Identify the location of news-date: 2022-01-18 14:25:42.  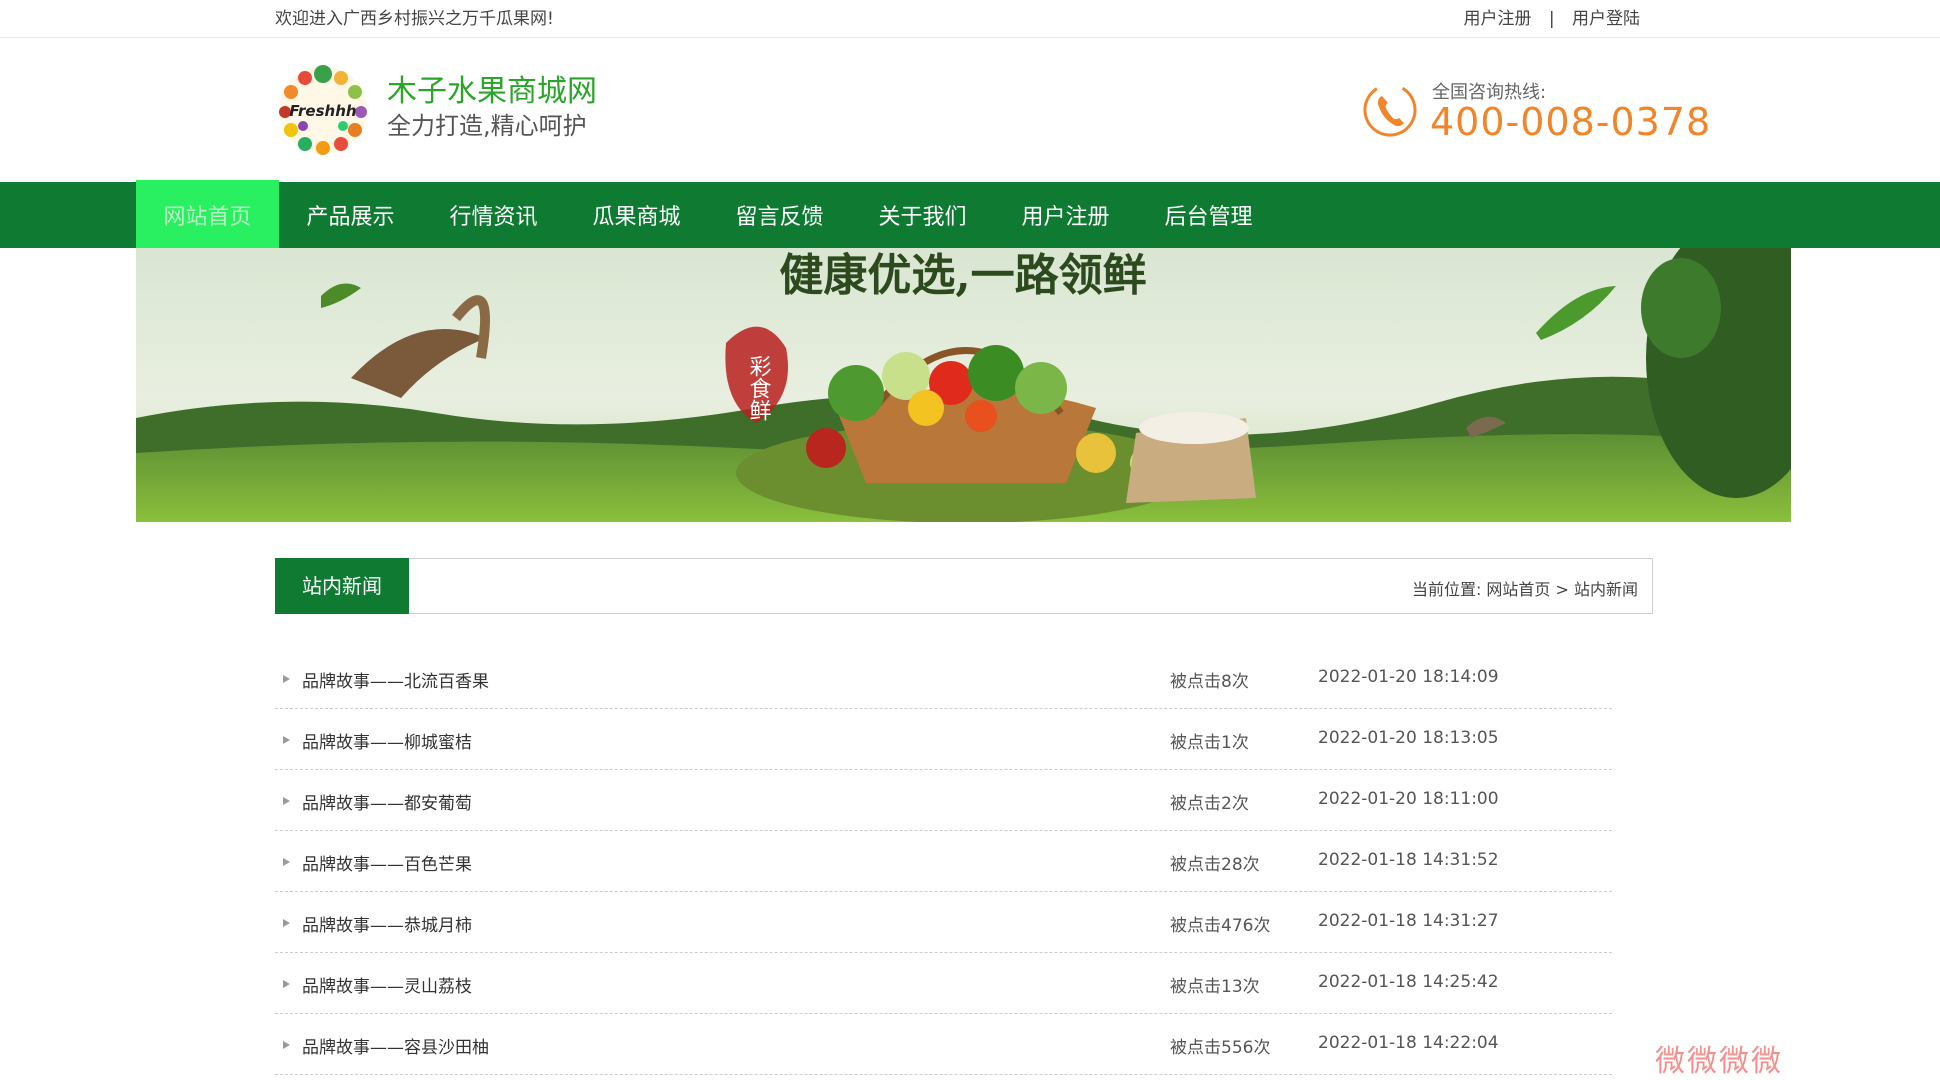
(1408, 982).